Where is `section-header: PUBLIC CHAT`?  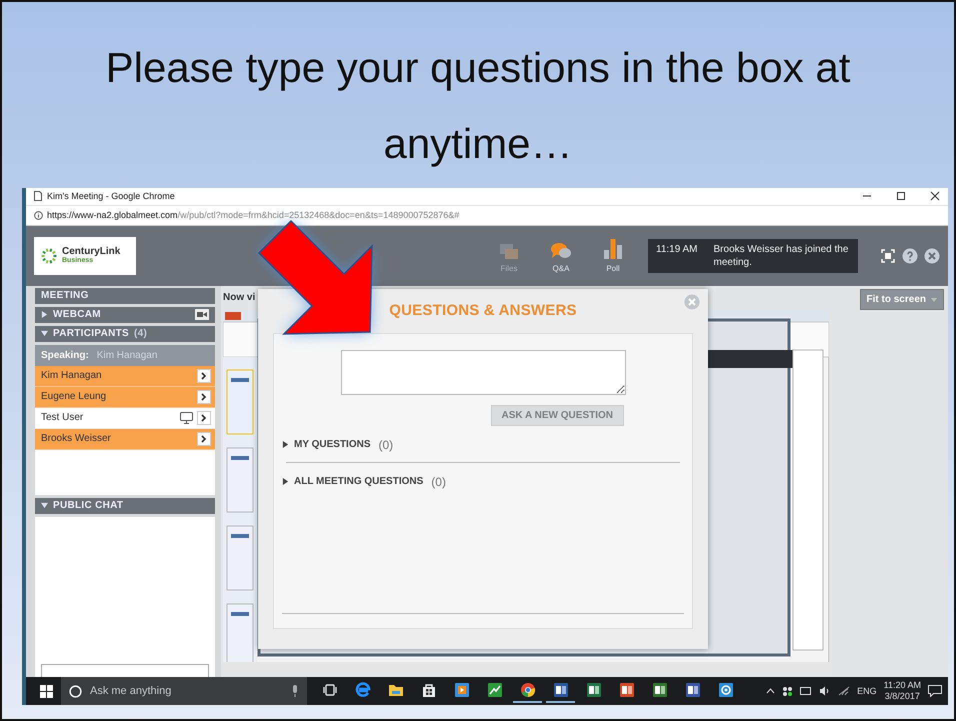 section-header: PUBLIC CHAT is located at coordinates (125, 506).